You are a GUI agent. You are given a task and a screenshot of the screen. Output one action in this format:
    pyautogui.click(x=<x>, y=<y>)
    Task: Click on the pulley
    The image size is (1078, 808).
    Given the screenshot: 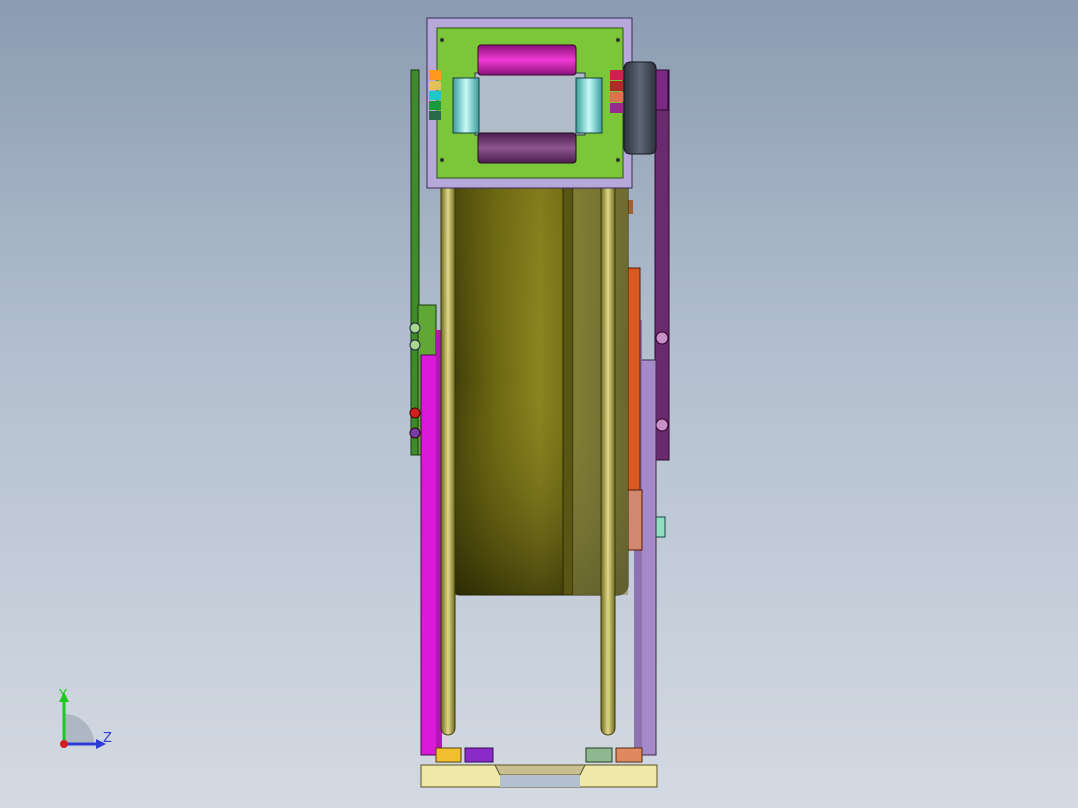 What is the action you would take?
    pyautogui.click(x=640, y=108)
    